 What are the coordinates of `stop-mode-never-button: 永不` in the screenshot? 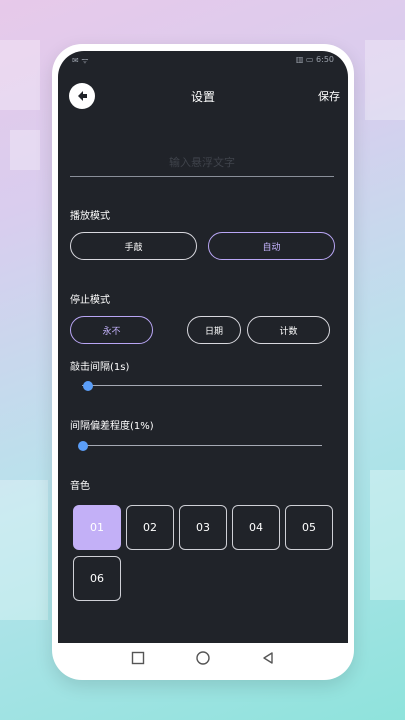 It's located at (111, 330).